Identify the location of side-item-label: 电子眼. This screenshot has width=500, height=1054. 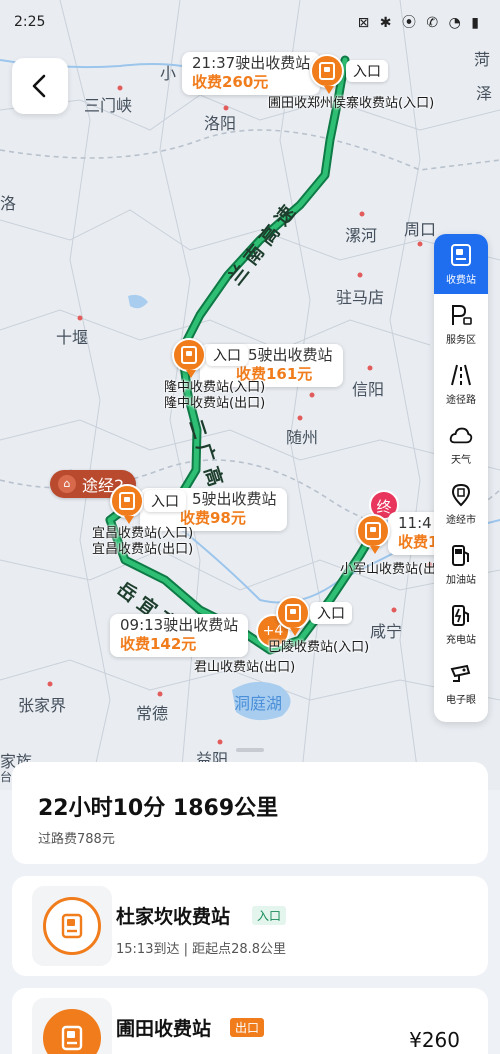
(461, 700).